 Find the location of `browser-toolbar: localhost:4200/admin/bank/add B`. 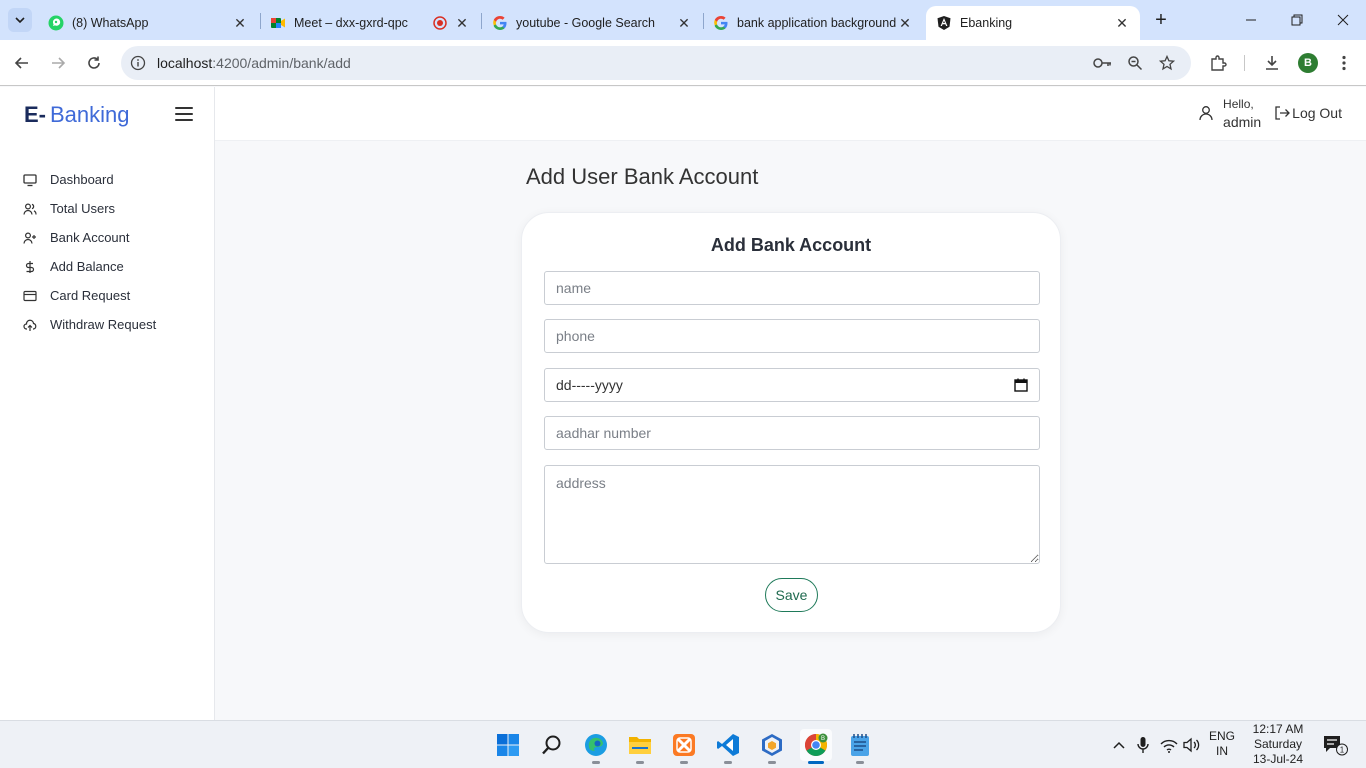

browser-toolbar: localhost:4200/admin/bank/add B is located at coordinates (683, 63).